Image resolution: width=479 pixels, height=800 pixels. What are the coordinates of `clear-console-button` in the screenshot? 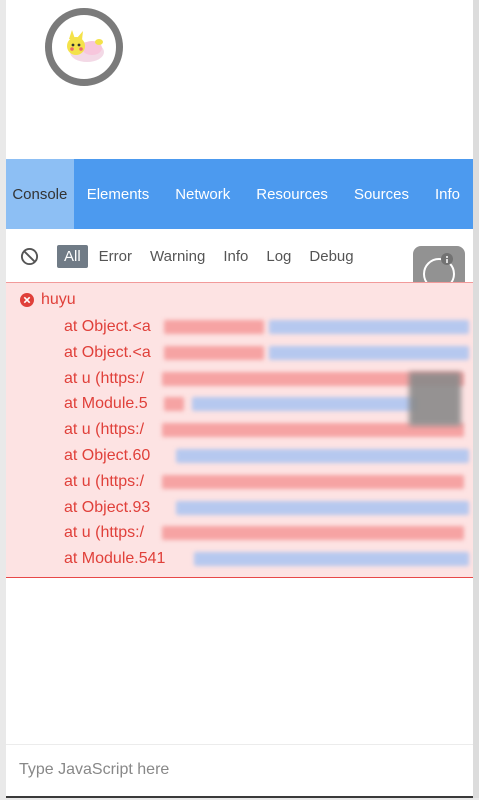 It's located at (29, 256).